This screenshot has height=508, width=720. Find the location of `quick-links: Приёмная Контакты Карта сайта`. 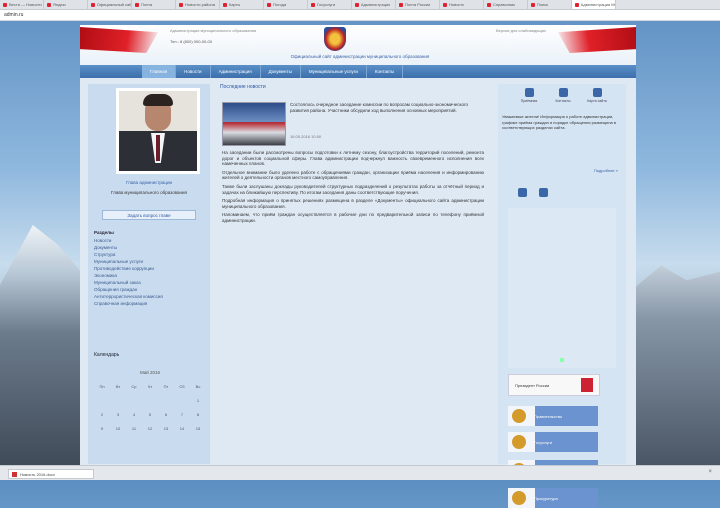

quick-links: Приёмная Контакты Карта сайта is located at coordinates (563, 95).